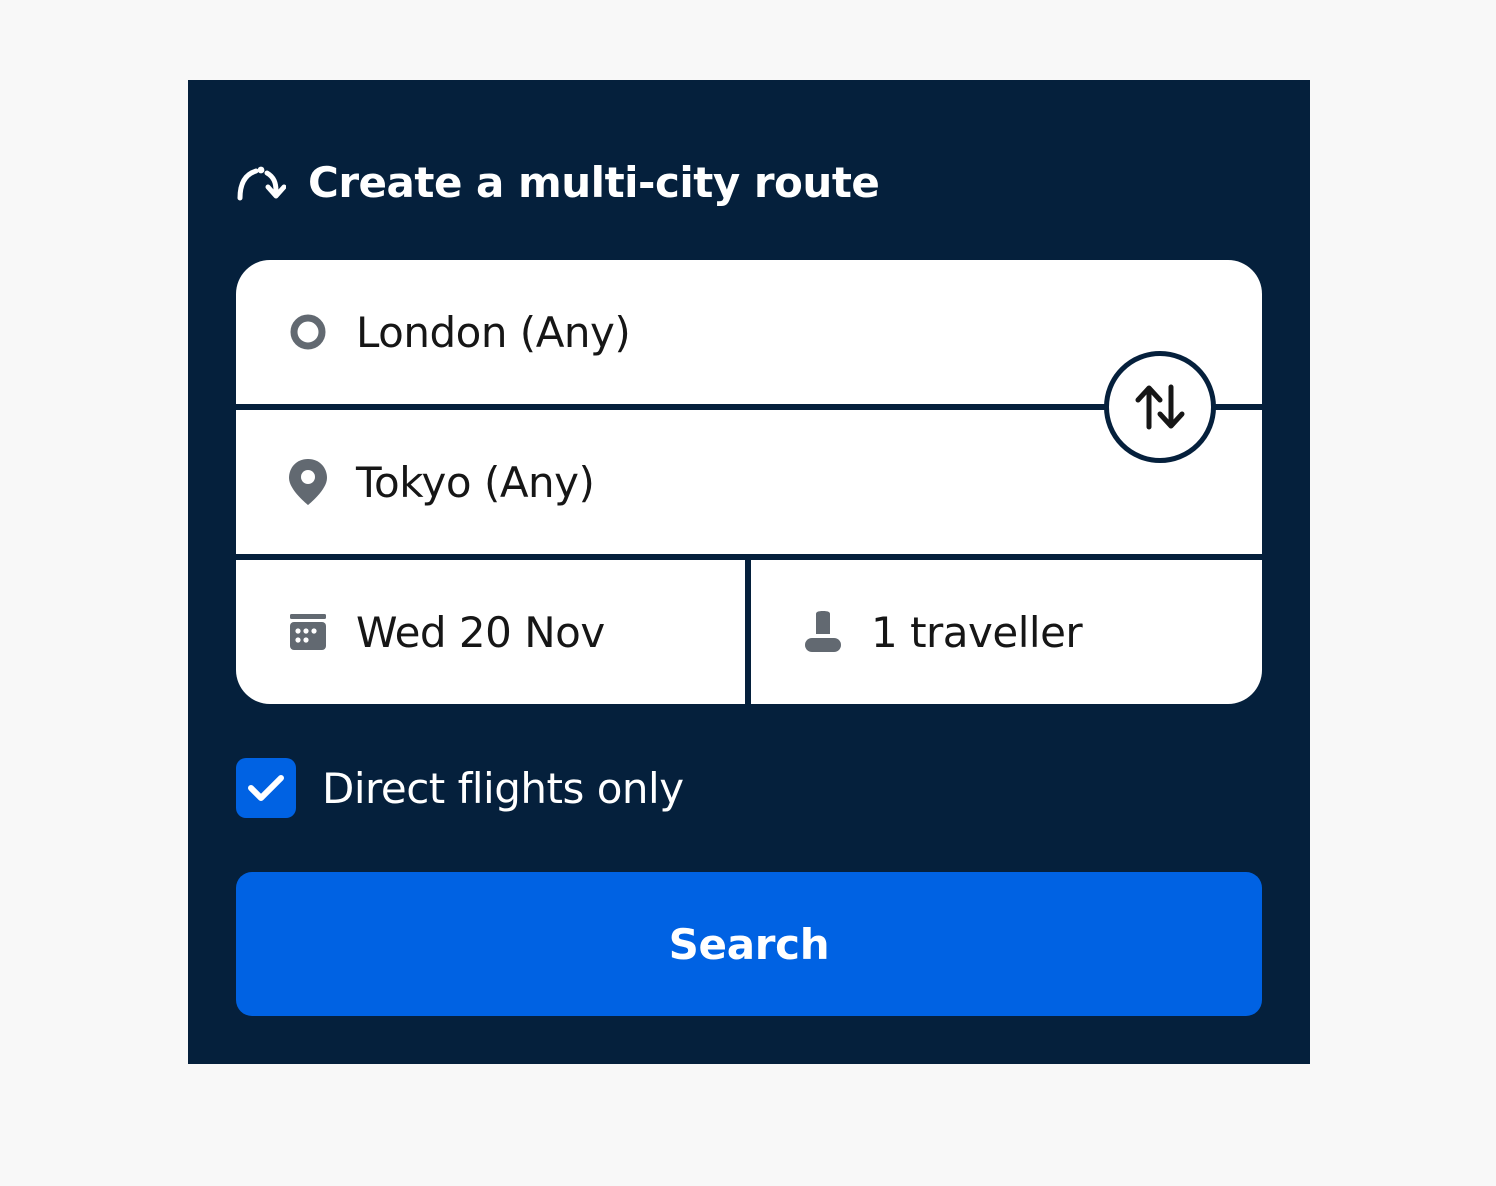 The width and height of the screenshot is (1496, 1186). Describe the element at coordinates (308, 482) in the screenshot. I see `location-pin-icon` at that location.